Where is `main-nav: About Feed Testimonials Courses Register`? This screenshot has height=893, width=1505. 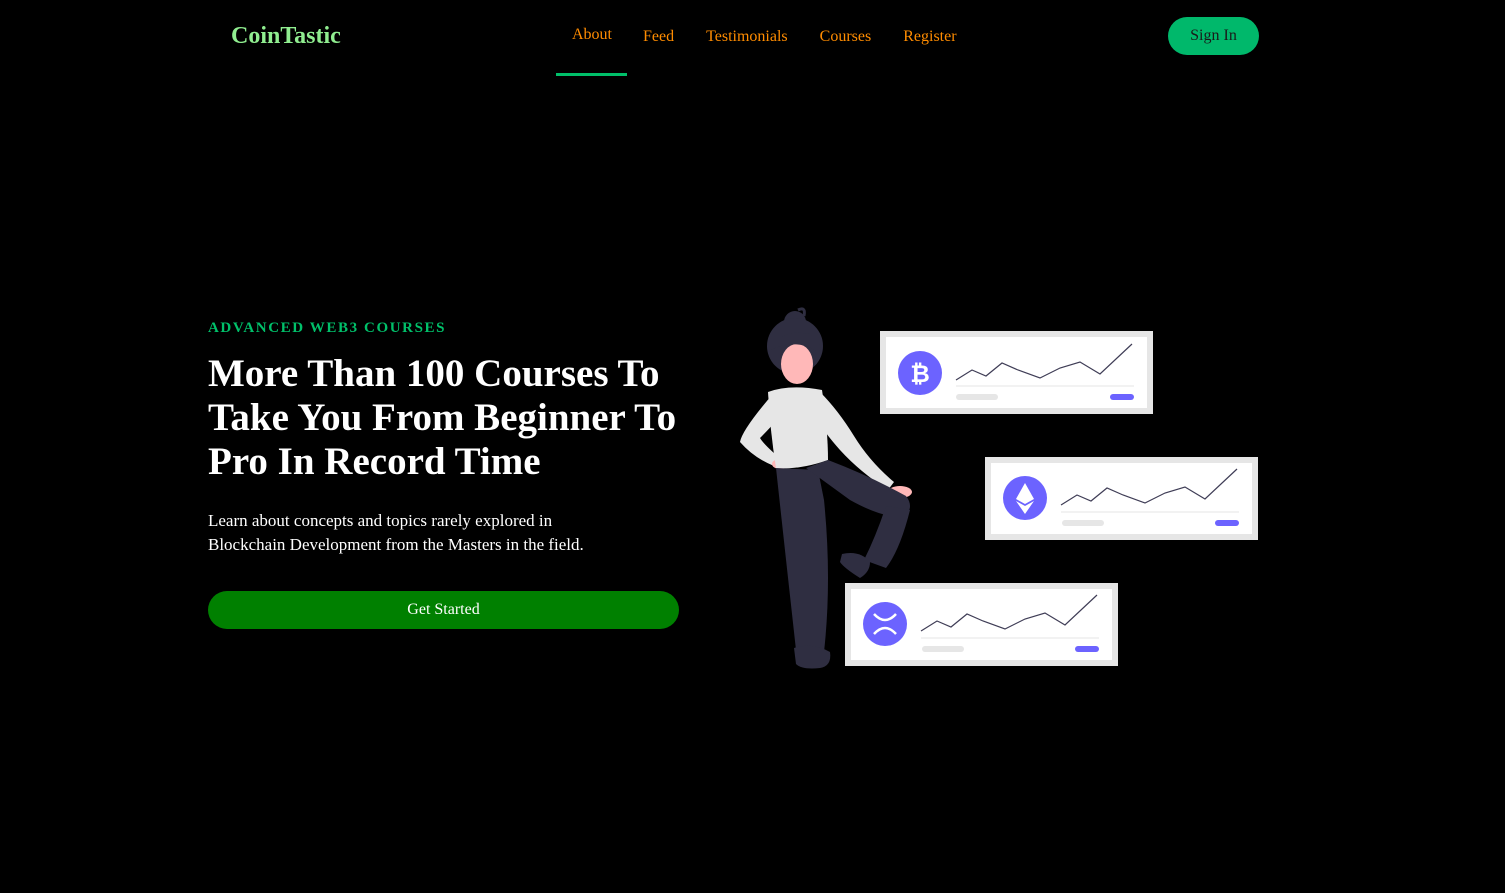
main-nav: About Feed Testimonials Courses Register is located at coordinates (772, 38).